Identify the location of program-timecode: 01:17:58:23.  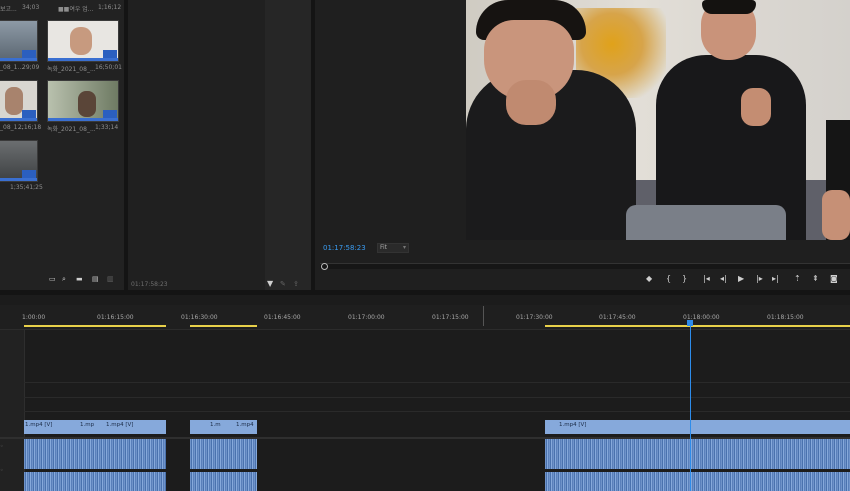
(344, 248).